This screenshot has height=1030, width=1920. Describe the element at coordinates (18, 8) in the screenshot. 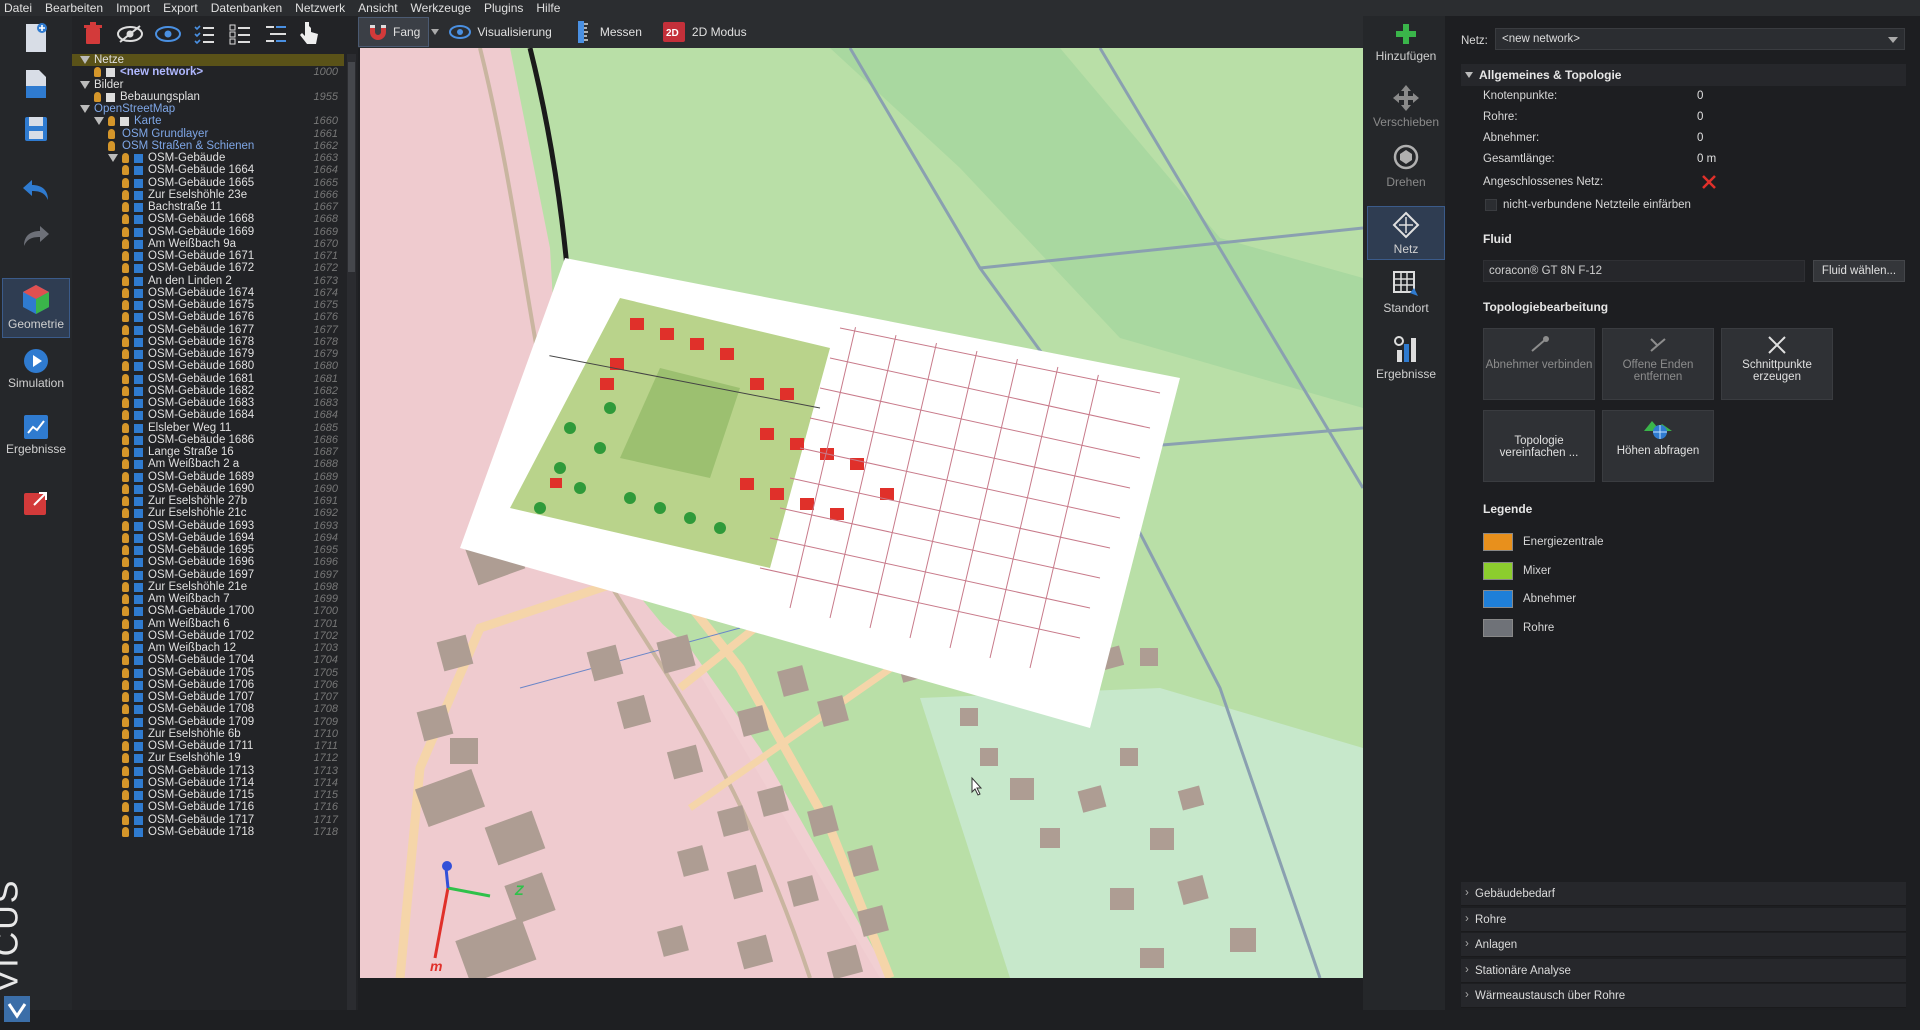

I see `menu-datei: Datei` at that location.